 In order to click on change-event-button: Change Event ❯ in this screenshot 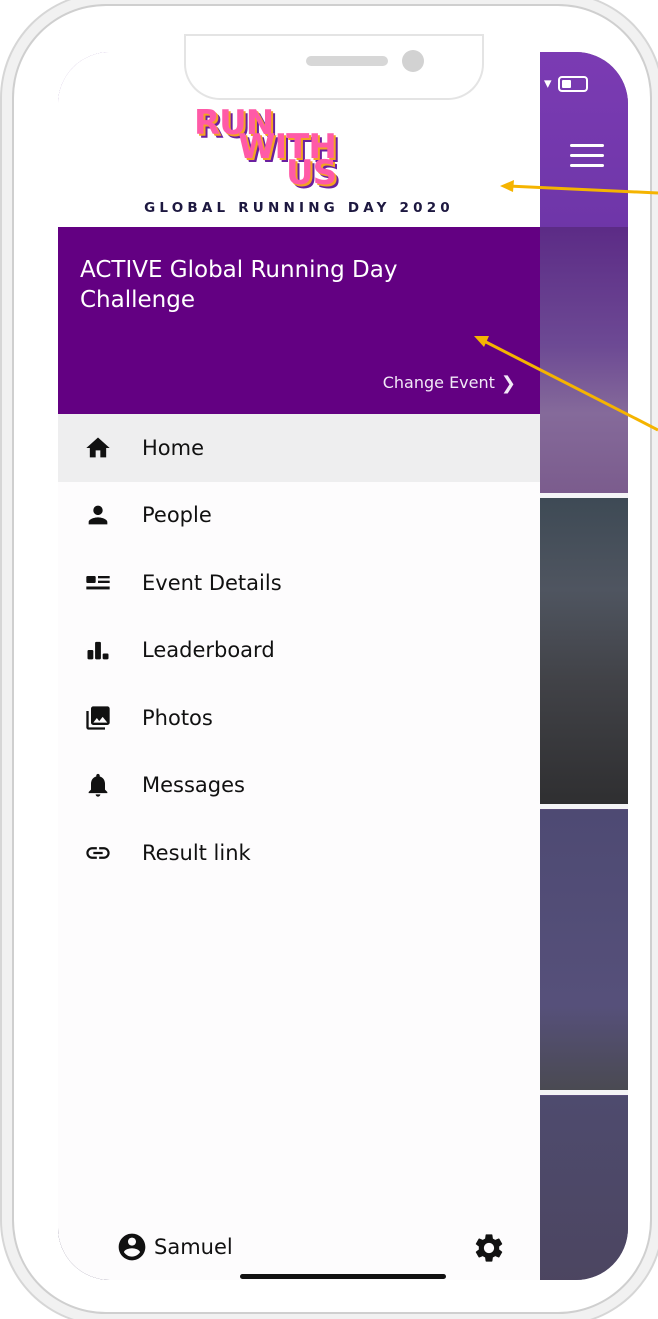, I will do `click(449, 383)`.